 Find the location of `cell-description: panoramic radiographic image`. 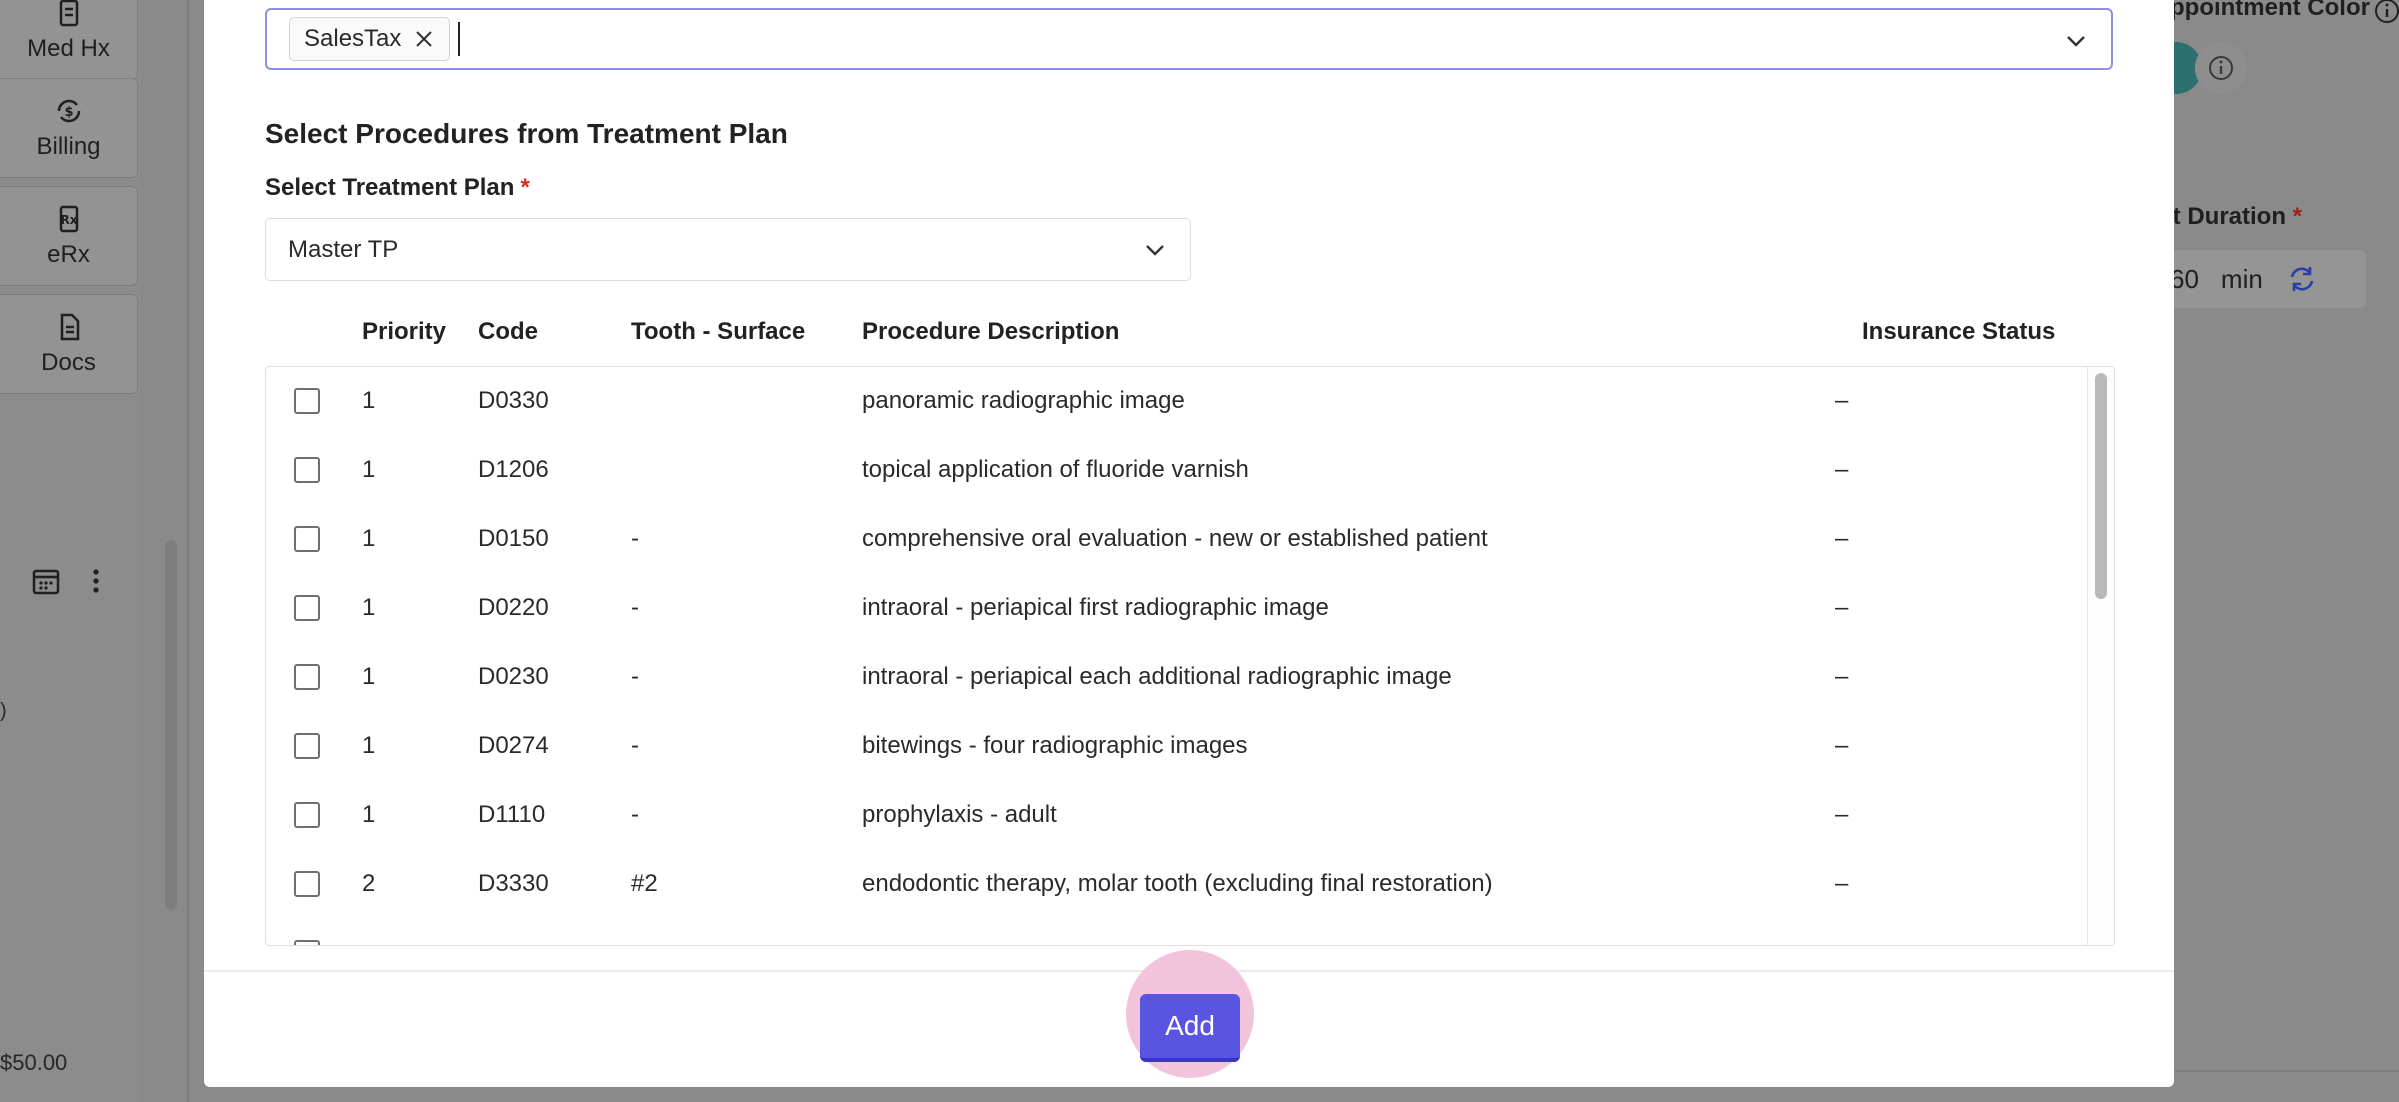

cell-description: panoramic radiographic image is located at coordinates (1023, 400).